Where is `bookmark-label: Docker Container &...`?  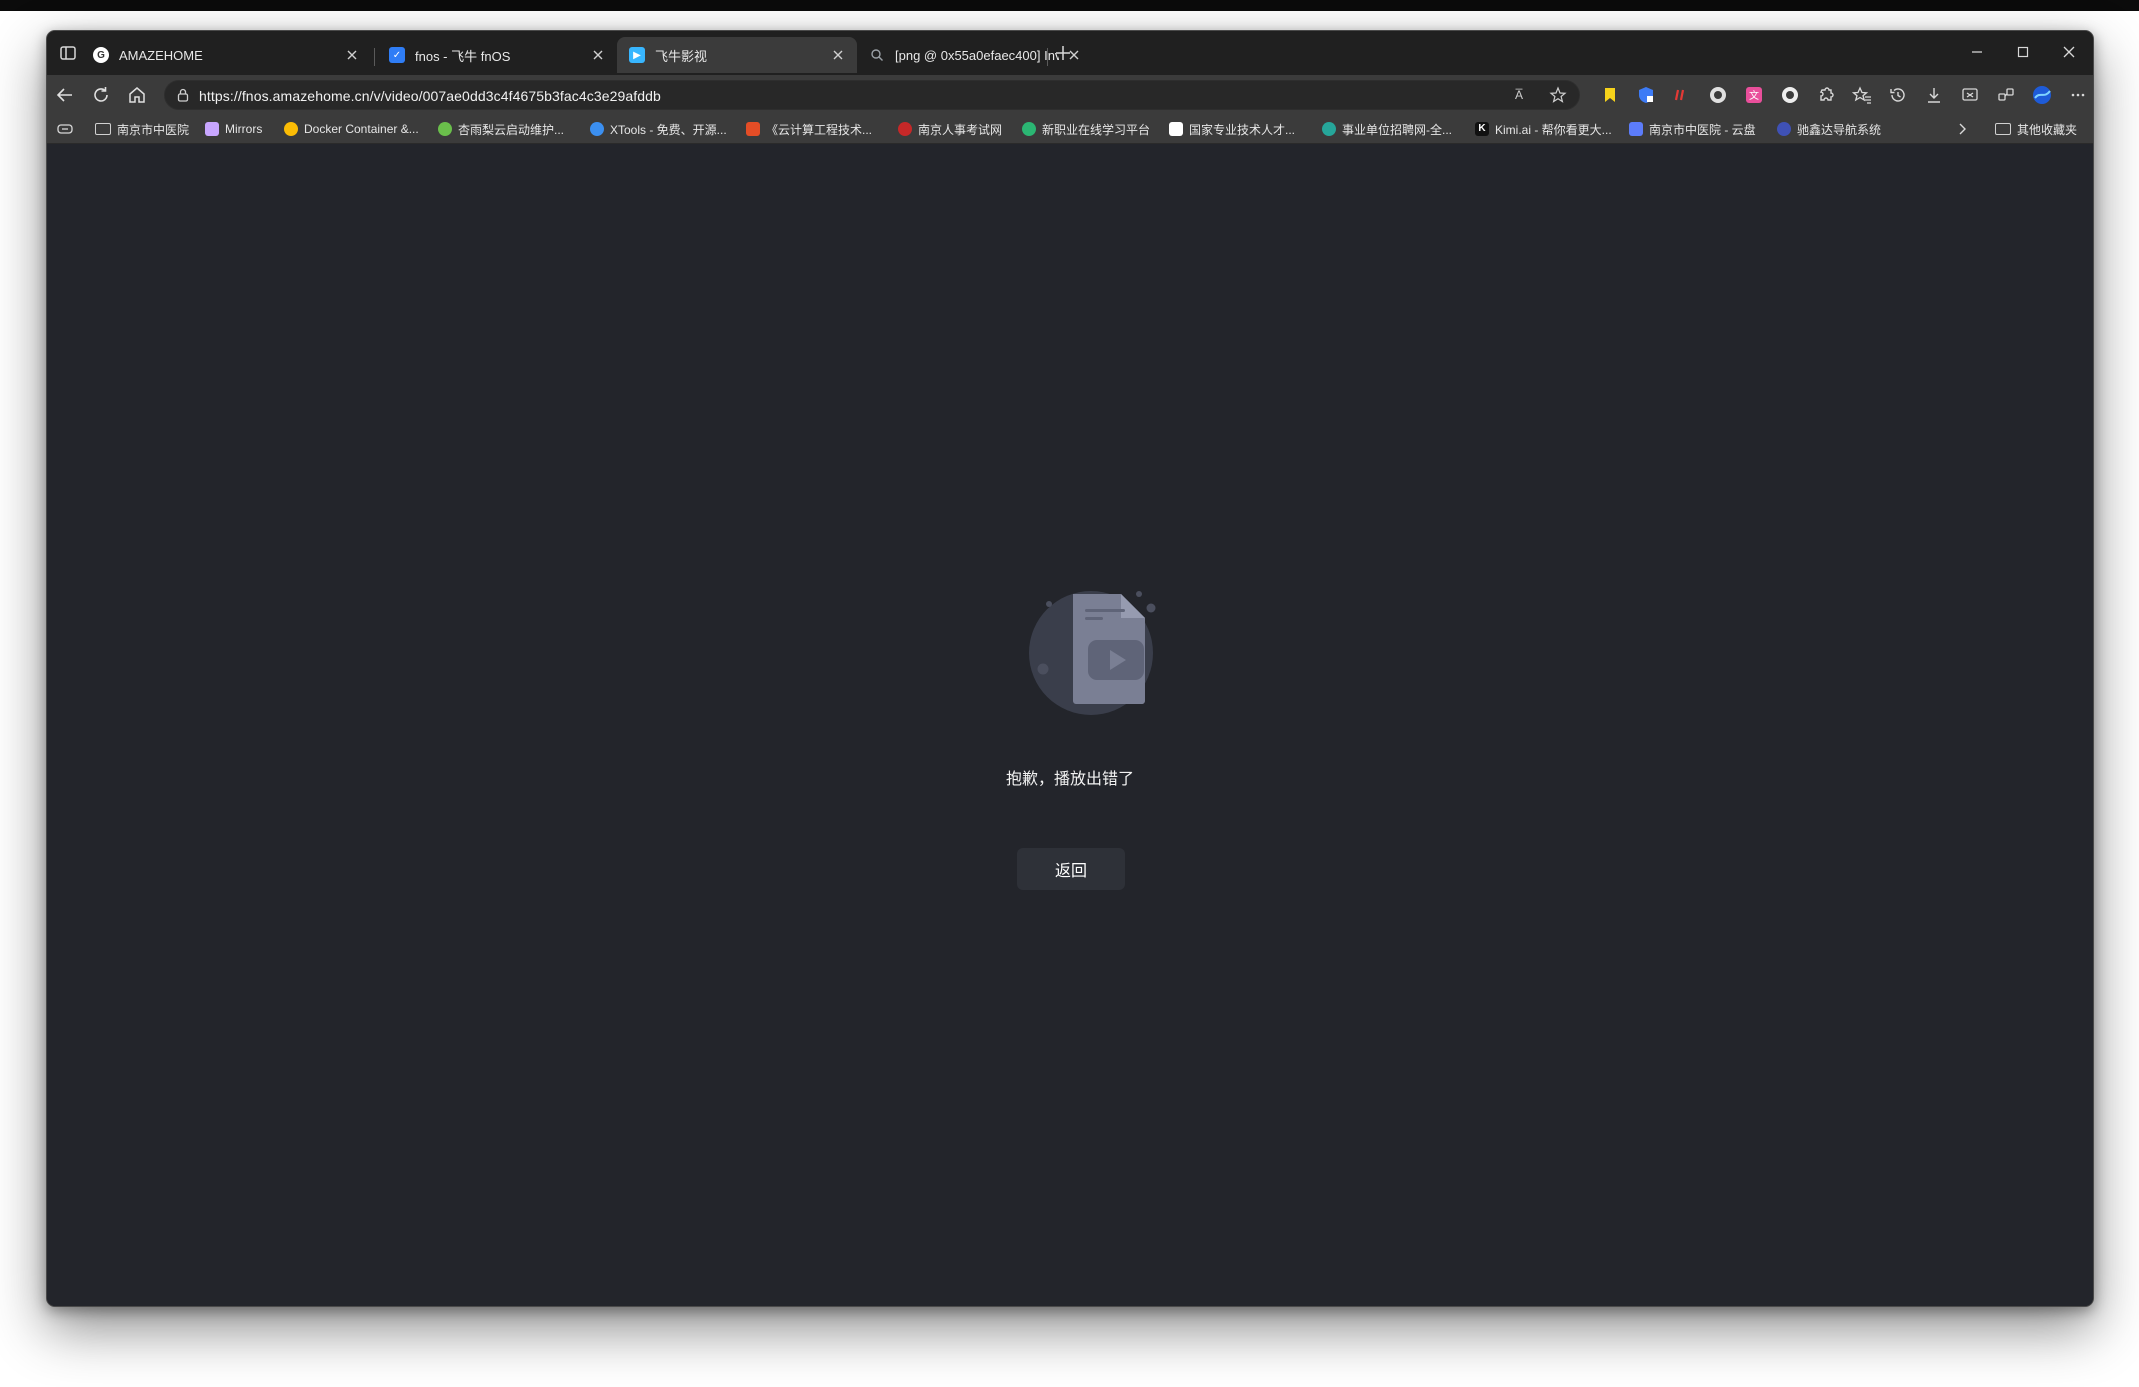 bookmark-label: Docker Container &... is located at coordinates (361, 129).